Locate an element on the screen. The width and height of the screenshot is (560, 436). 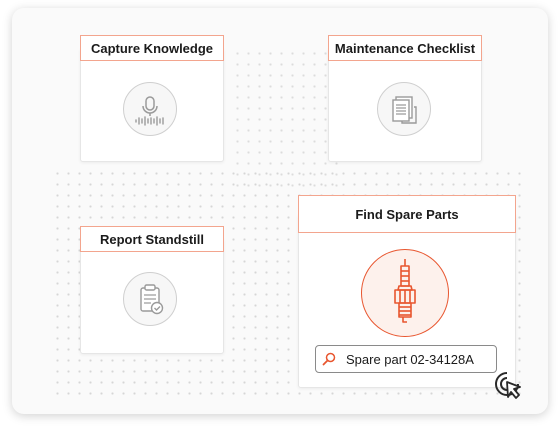
microphone-waveform-icon is located at coordinates (150, 109).